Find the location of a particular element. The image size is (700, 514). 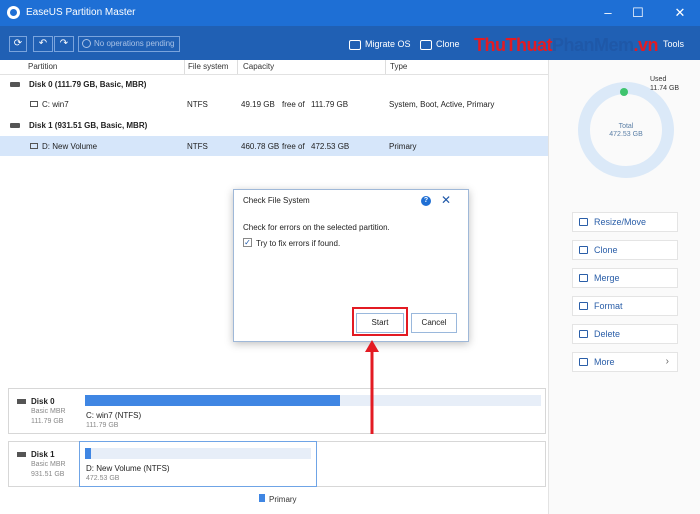

disk-row: Disk 1 (931.51 GB, Basic, MBR) is located at coordinates (274, 125).